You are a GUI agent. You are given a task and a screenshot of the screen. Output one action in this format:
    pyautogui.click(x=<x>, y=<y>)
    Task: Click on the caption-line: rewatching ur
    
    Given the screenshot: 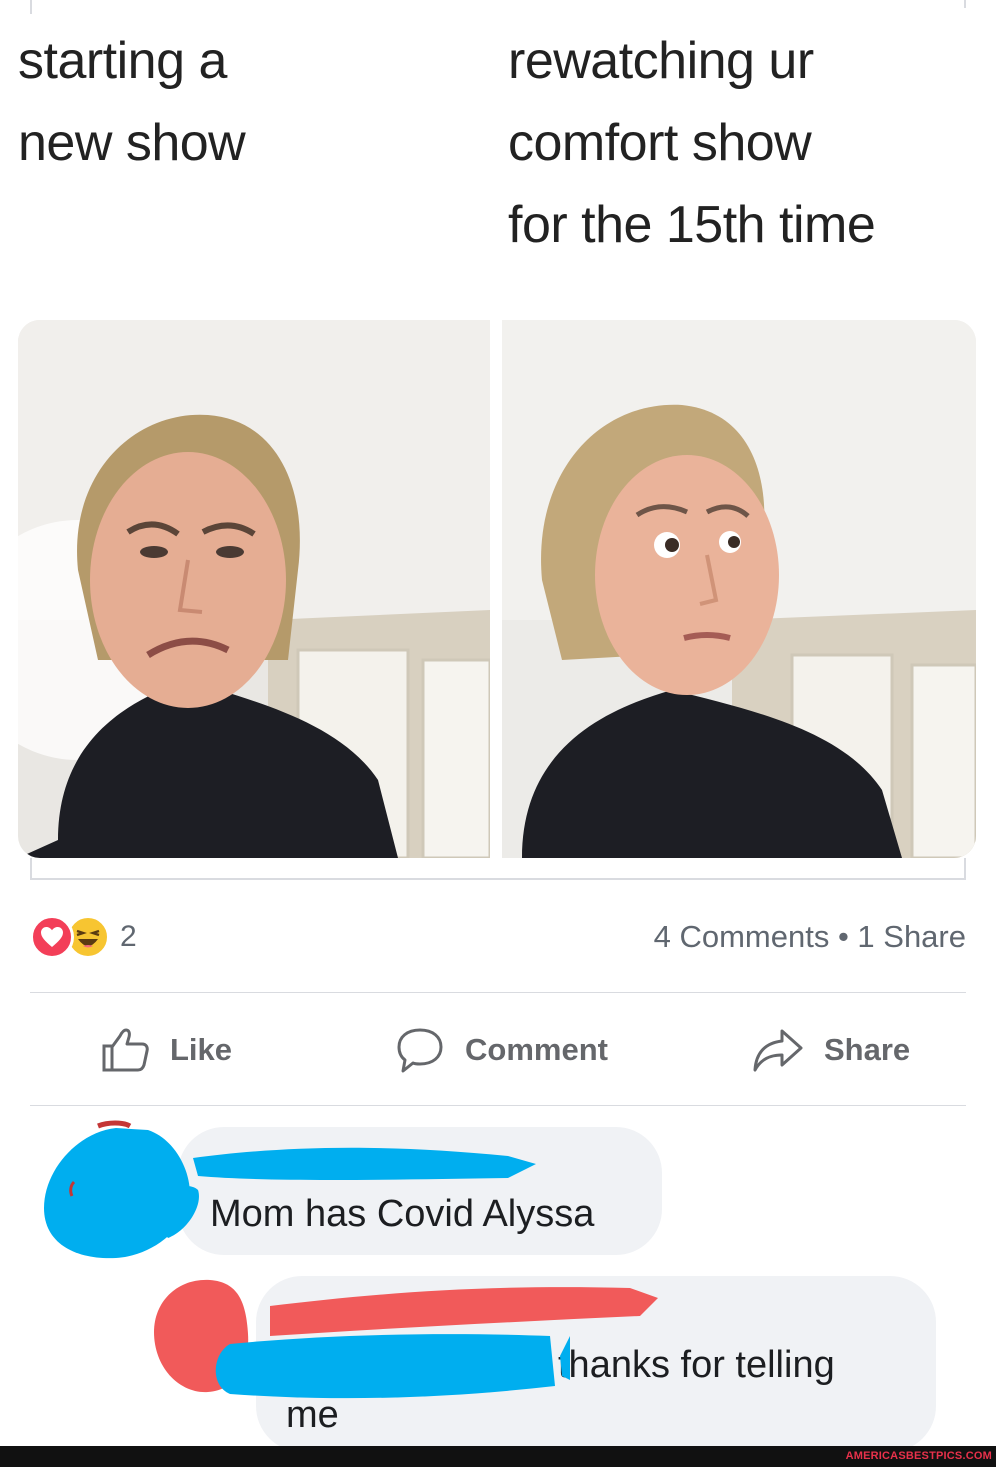 What is the action you would take?
    pyautogui.click(x=661, y=61)
    